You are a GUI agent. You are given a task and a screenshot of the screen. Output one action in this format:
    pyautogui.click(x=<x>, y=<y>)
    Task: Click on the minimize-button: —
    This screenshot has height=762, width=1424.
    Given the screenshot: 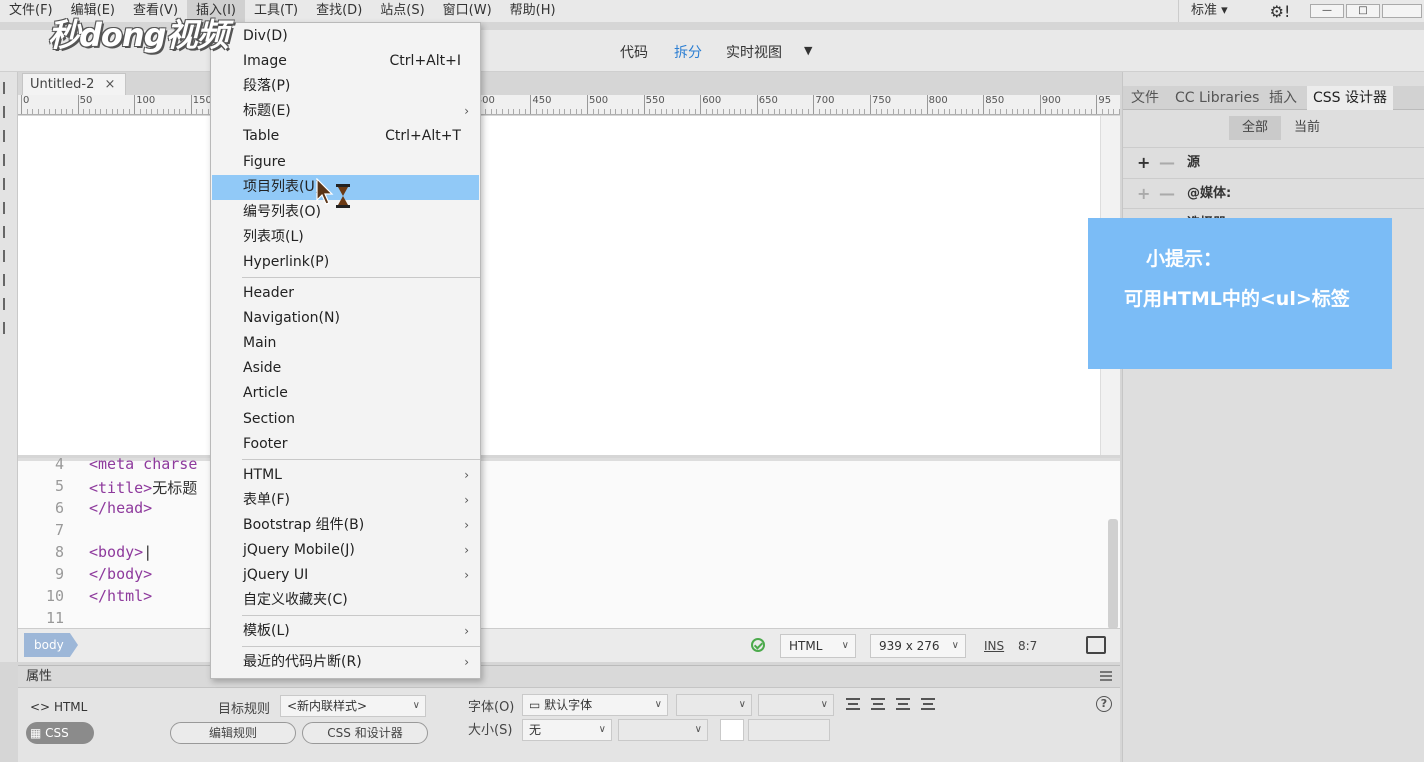 What is the action you would take?
    pyautogui.click(x=1327, y=11)
    